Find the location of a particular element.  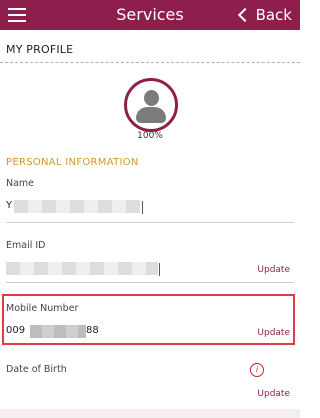

mobile-update-link: Update is located at coordinates (273, 333).